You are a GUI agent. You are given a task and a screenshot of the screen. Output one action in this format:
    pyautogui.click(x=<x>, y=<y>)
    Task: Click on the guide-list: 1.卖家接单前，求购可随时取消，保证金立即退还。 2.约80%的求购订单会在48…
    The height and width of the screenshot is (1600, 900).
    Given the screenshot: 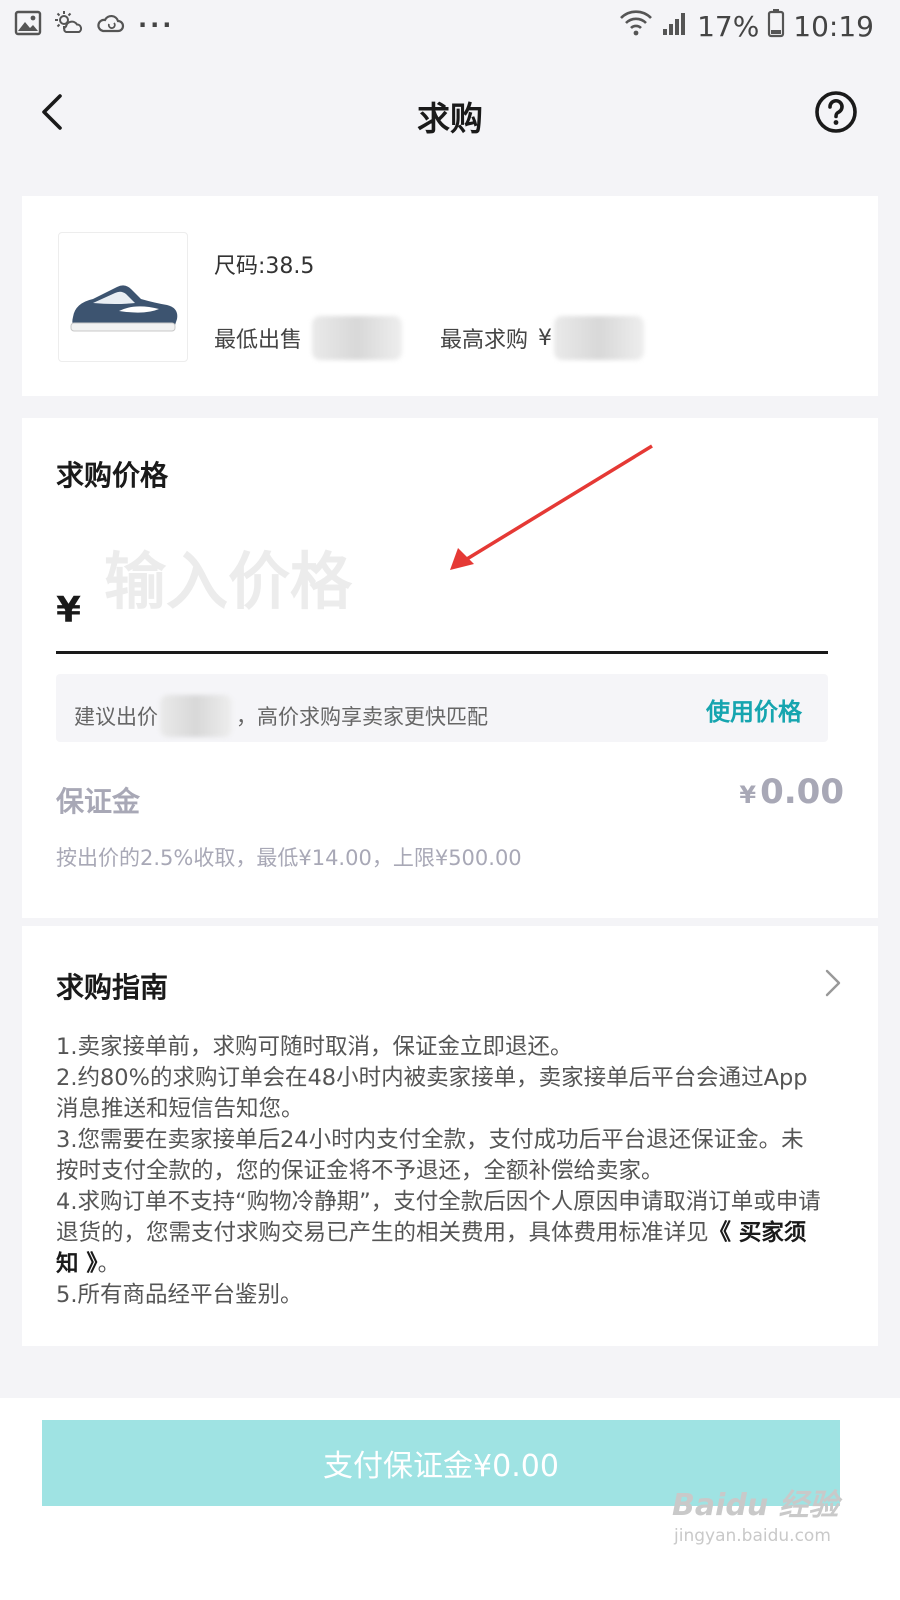 What is the action you would take?
    pyautogui.click(x=441, y=1171)
    